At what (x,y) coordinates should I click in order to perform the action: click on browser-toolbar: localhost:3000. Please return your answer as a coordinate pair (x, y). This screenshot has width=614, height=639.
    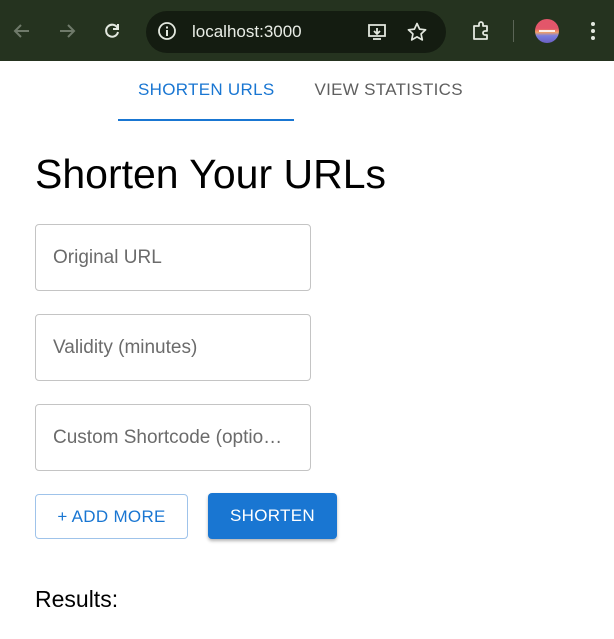
    Looking at the image, I should click on (307, 30).